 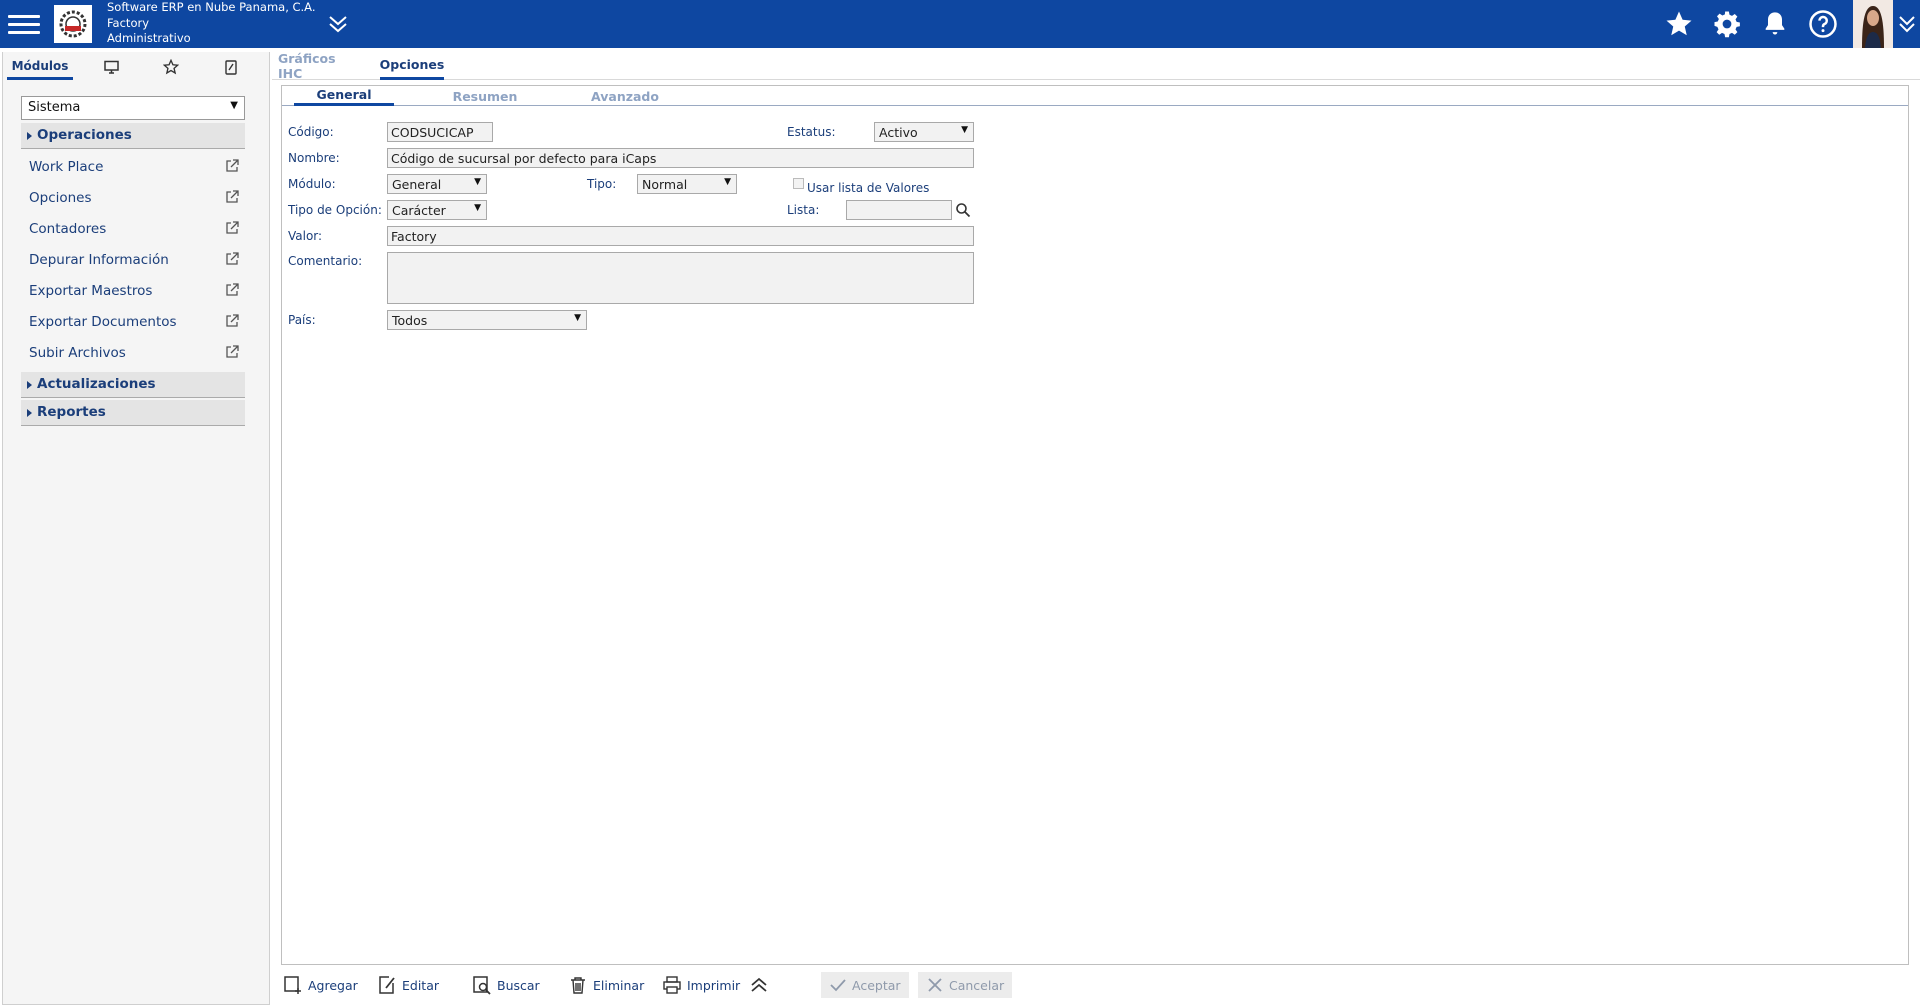 What do you see at coordinates (619, 985) in the screenshot?
I see `delete-label: Eliminar` at bounding box center [619, 985].